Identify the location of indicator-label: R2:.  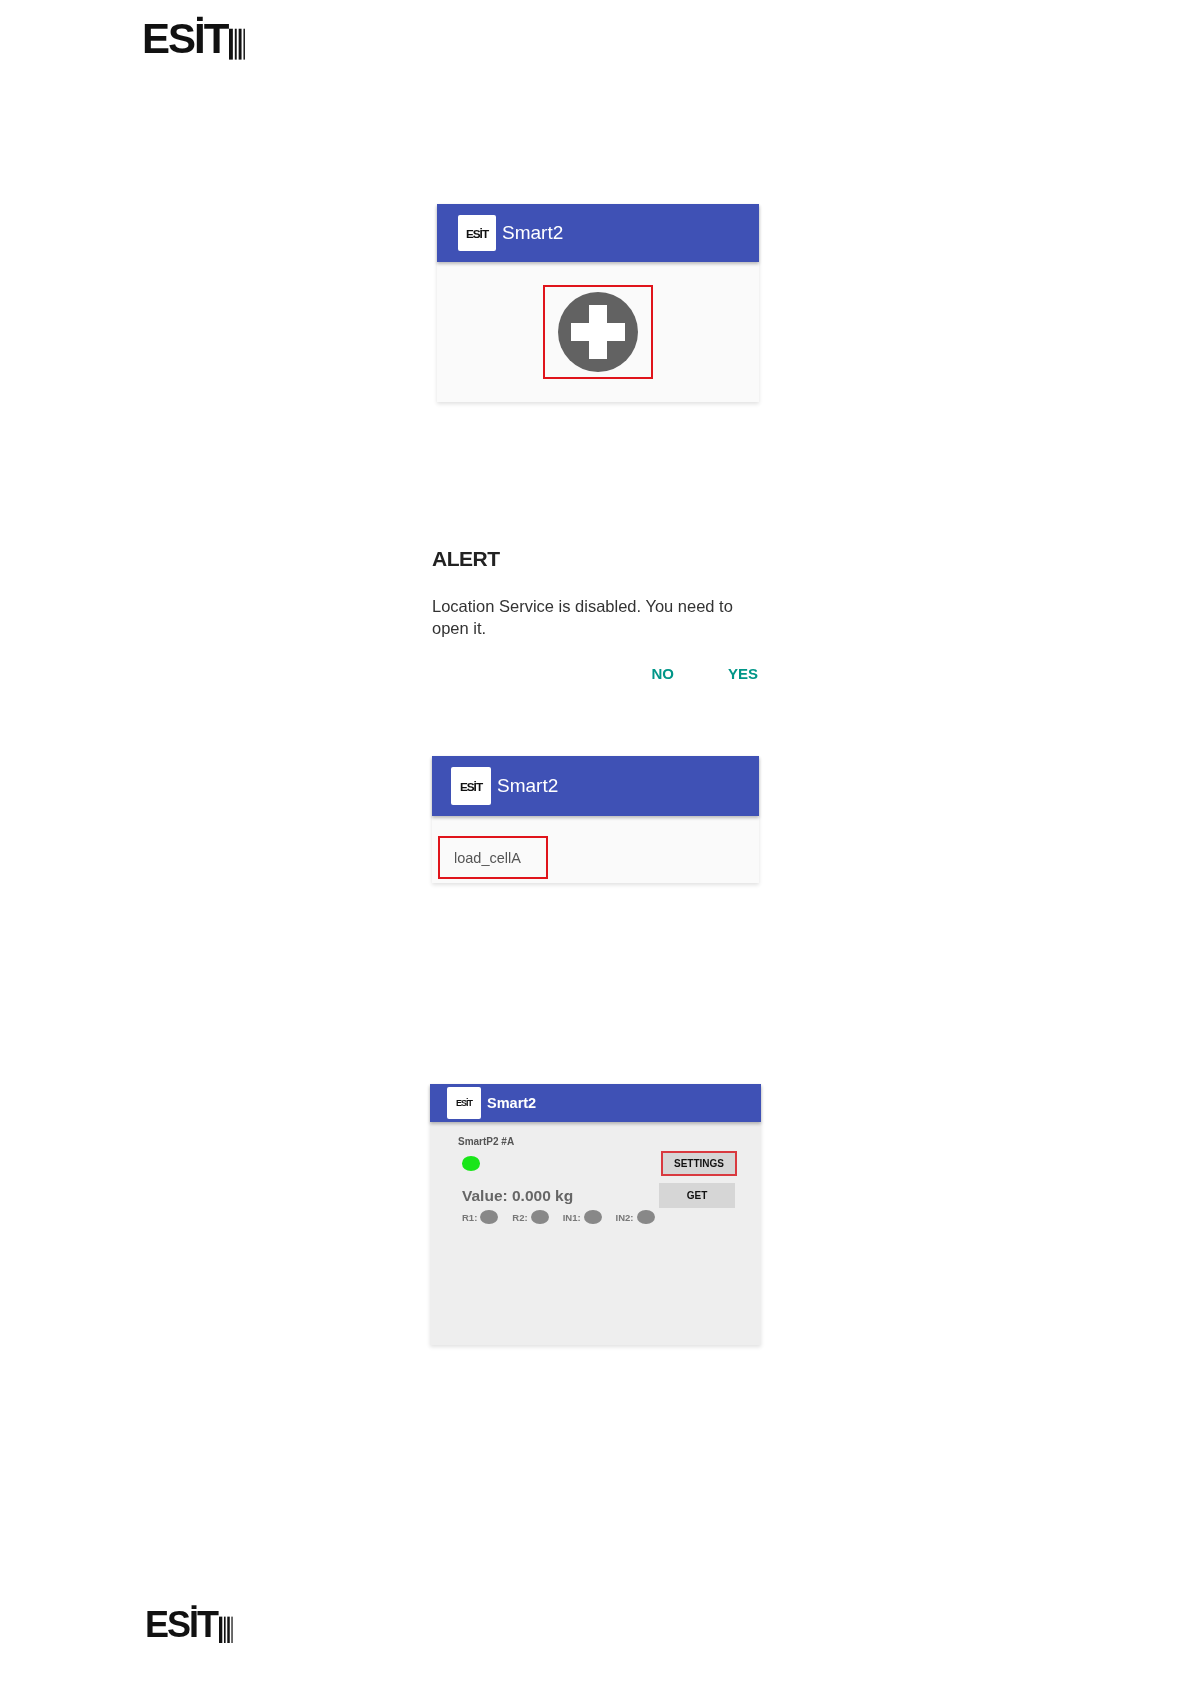
(520, 1217).